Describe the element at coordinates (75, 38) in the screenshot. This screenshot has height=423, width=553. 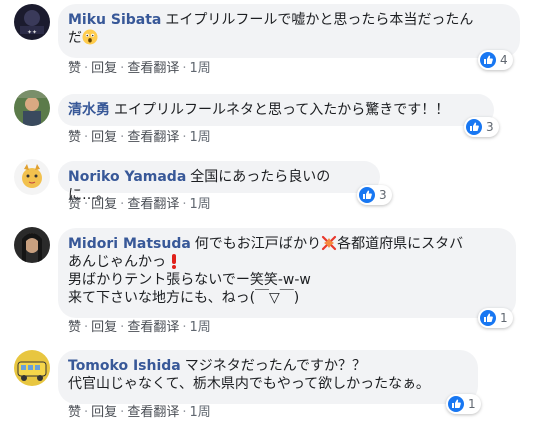
I see `comment-text: だ` at that location.